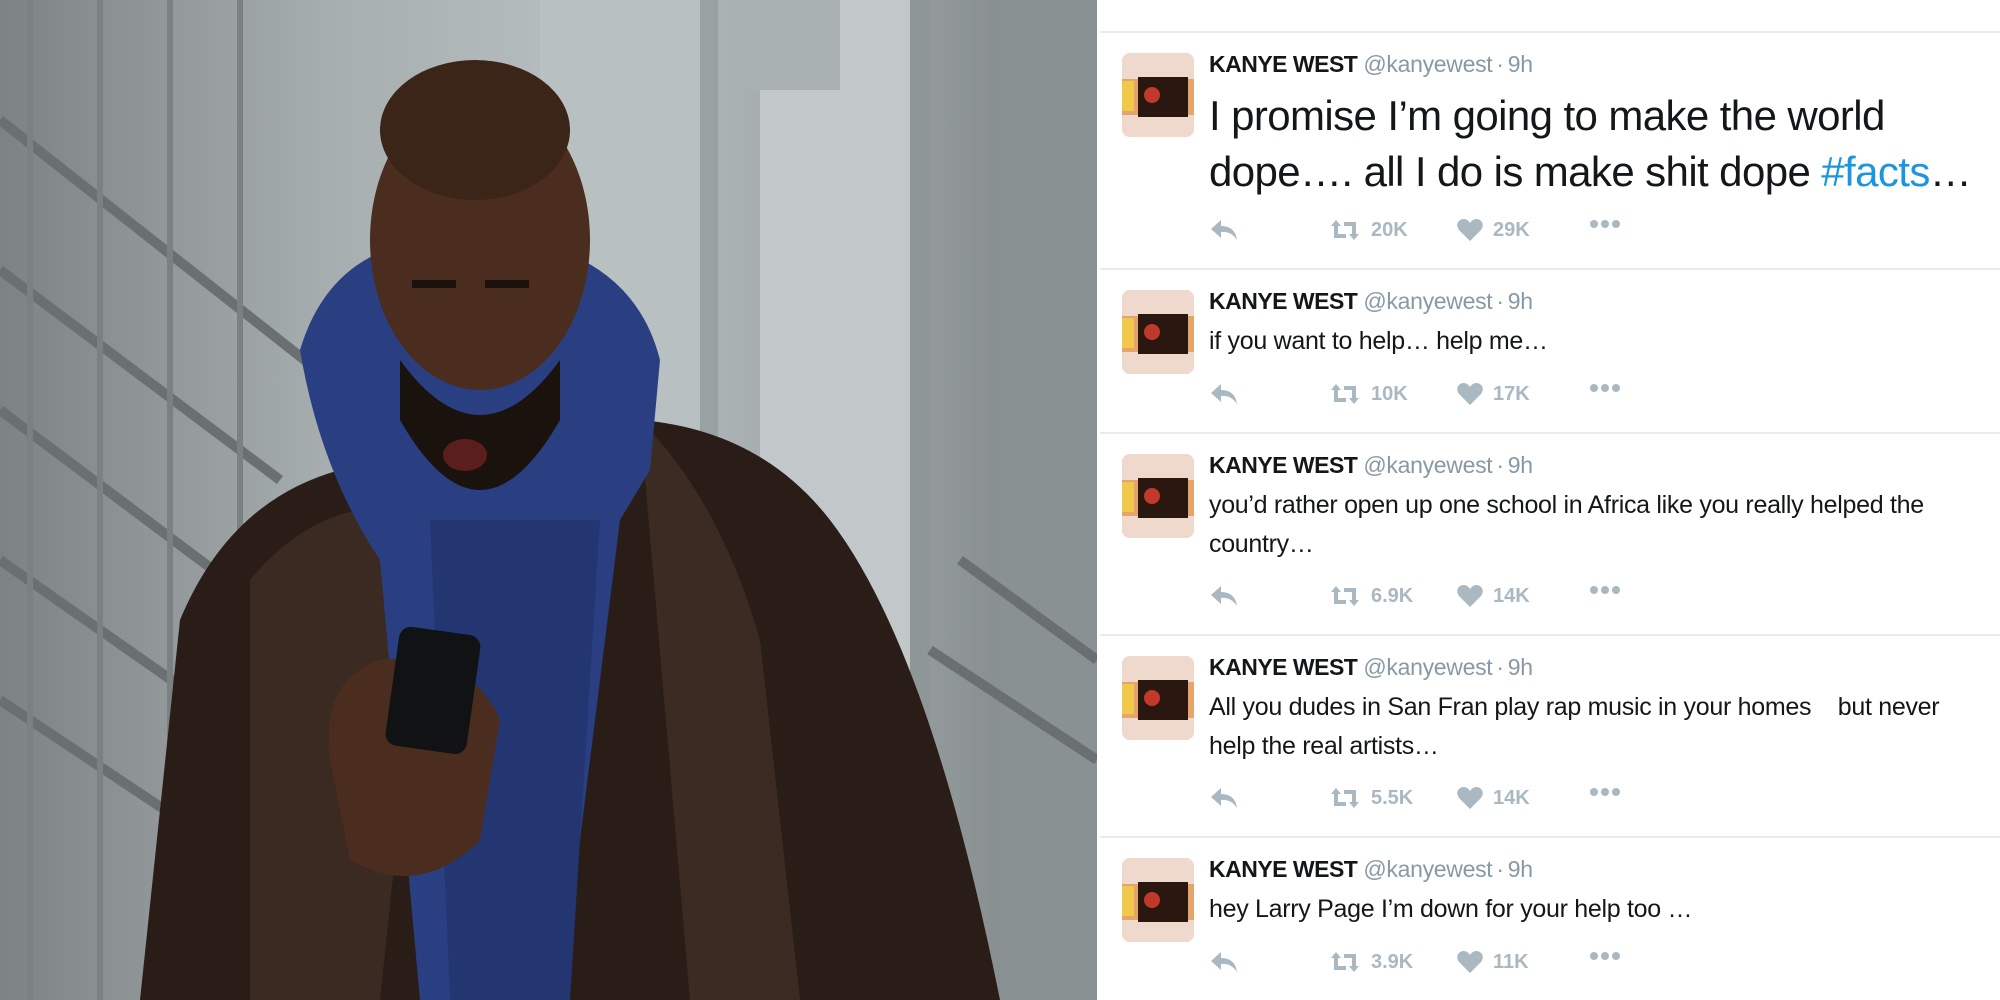 The height and width of the screenshot is (1000, 2000). I want to click on like-button: 11K, so click(1493, 962).